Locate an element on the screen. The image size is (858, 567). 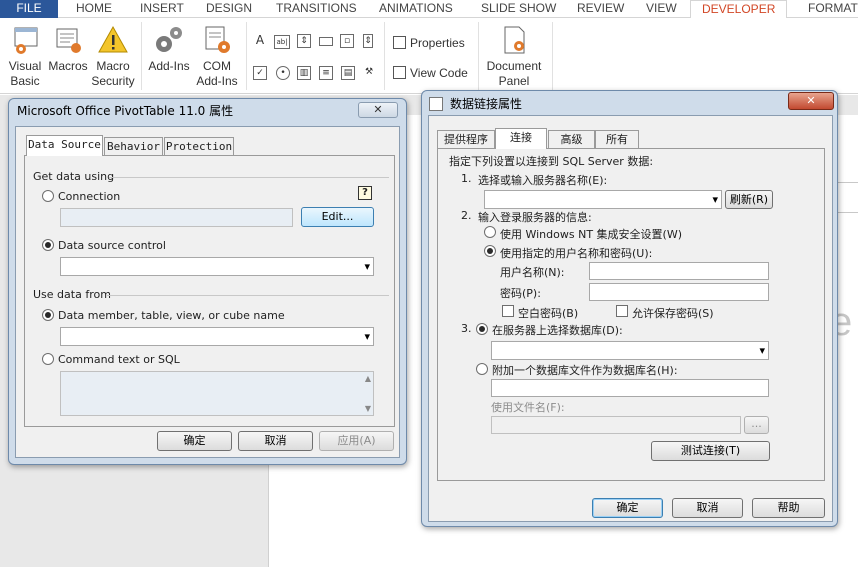
data-member-radio is located at coordinates (48, 315).